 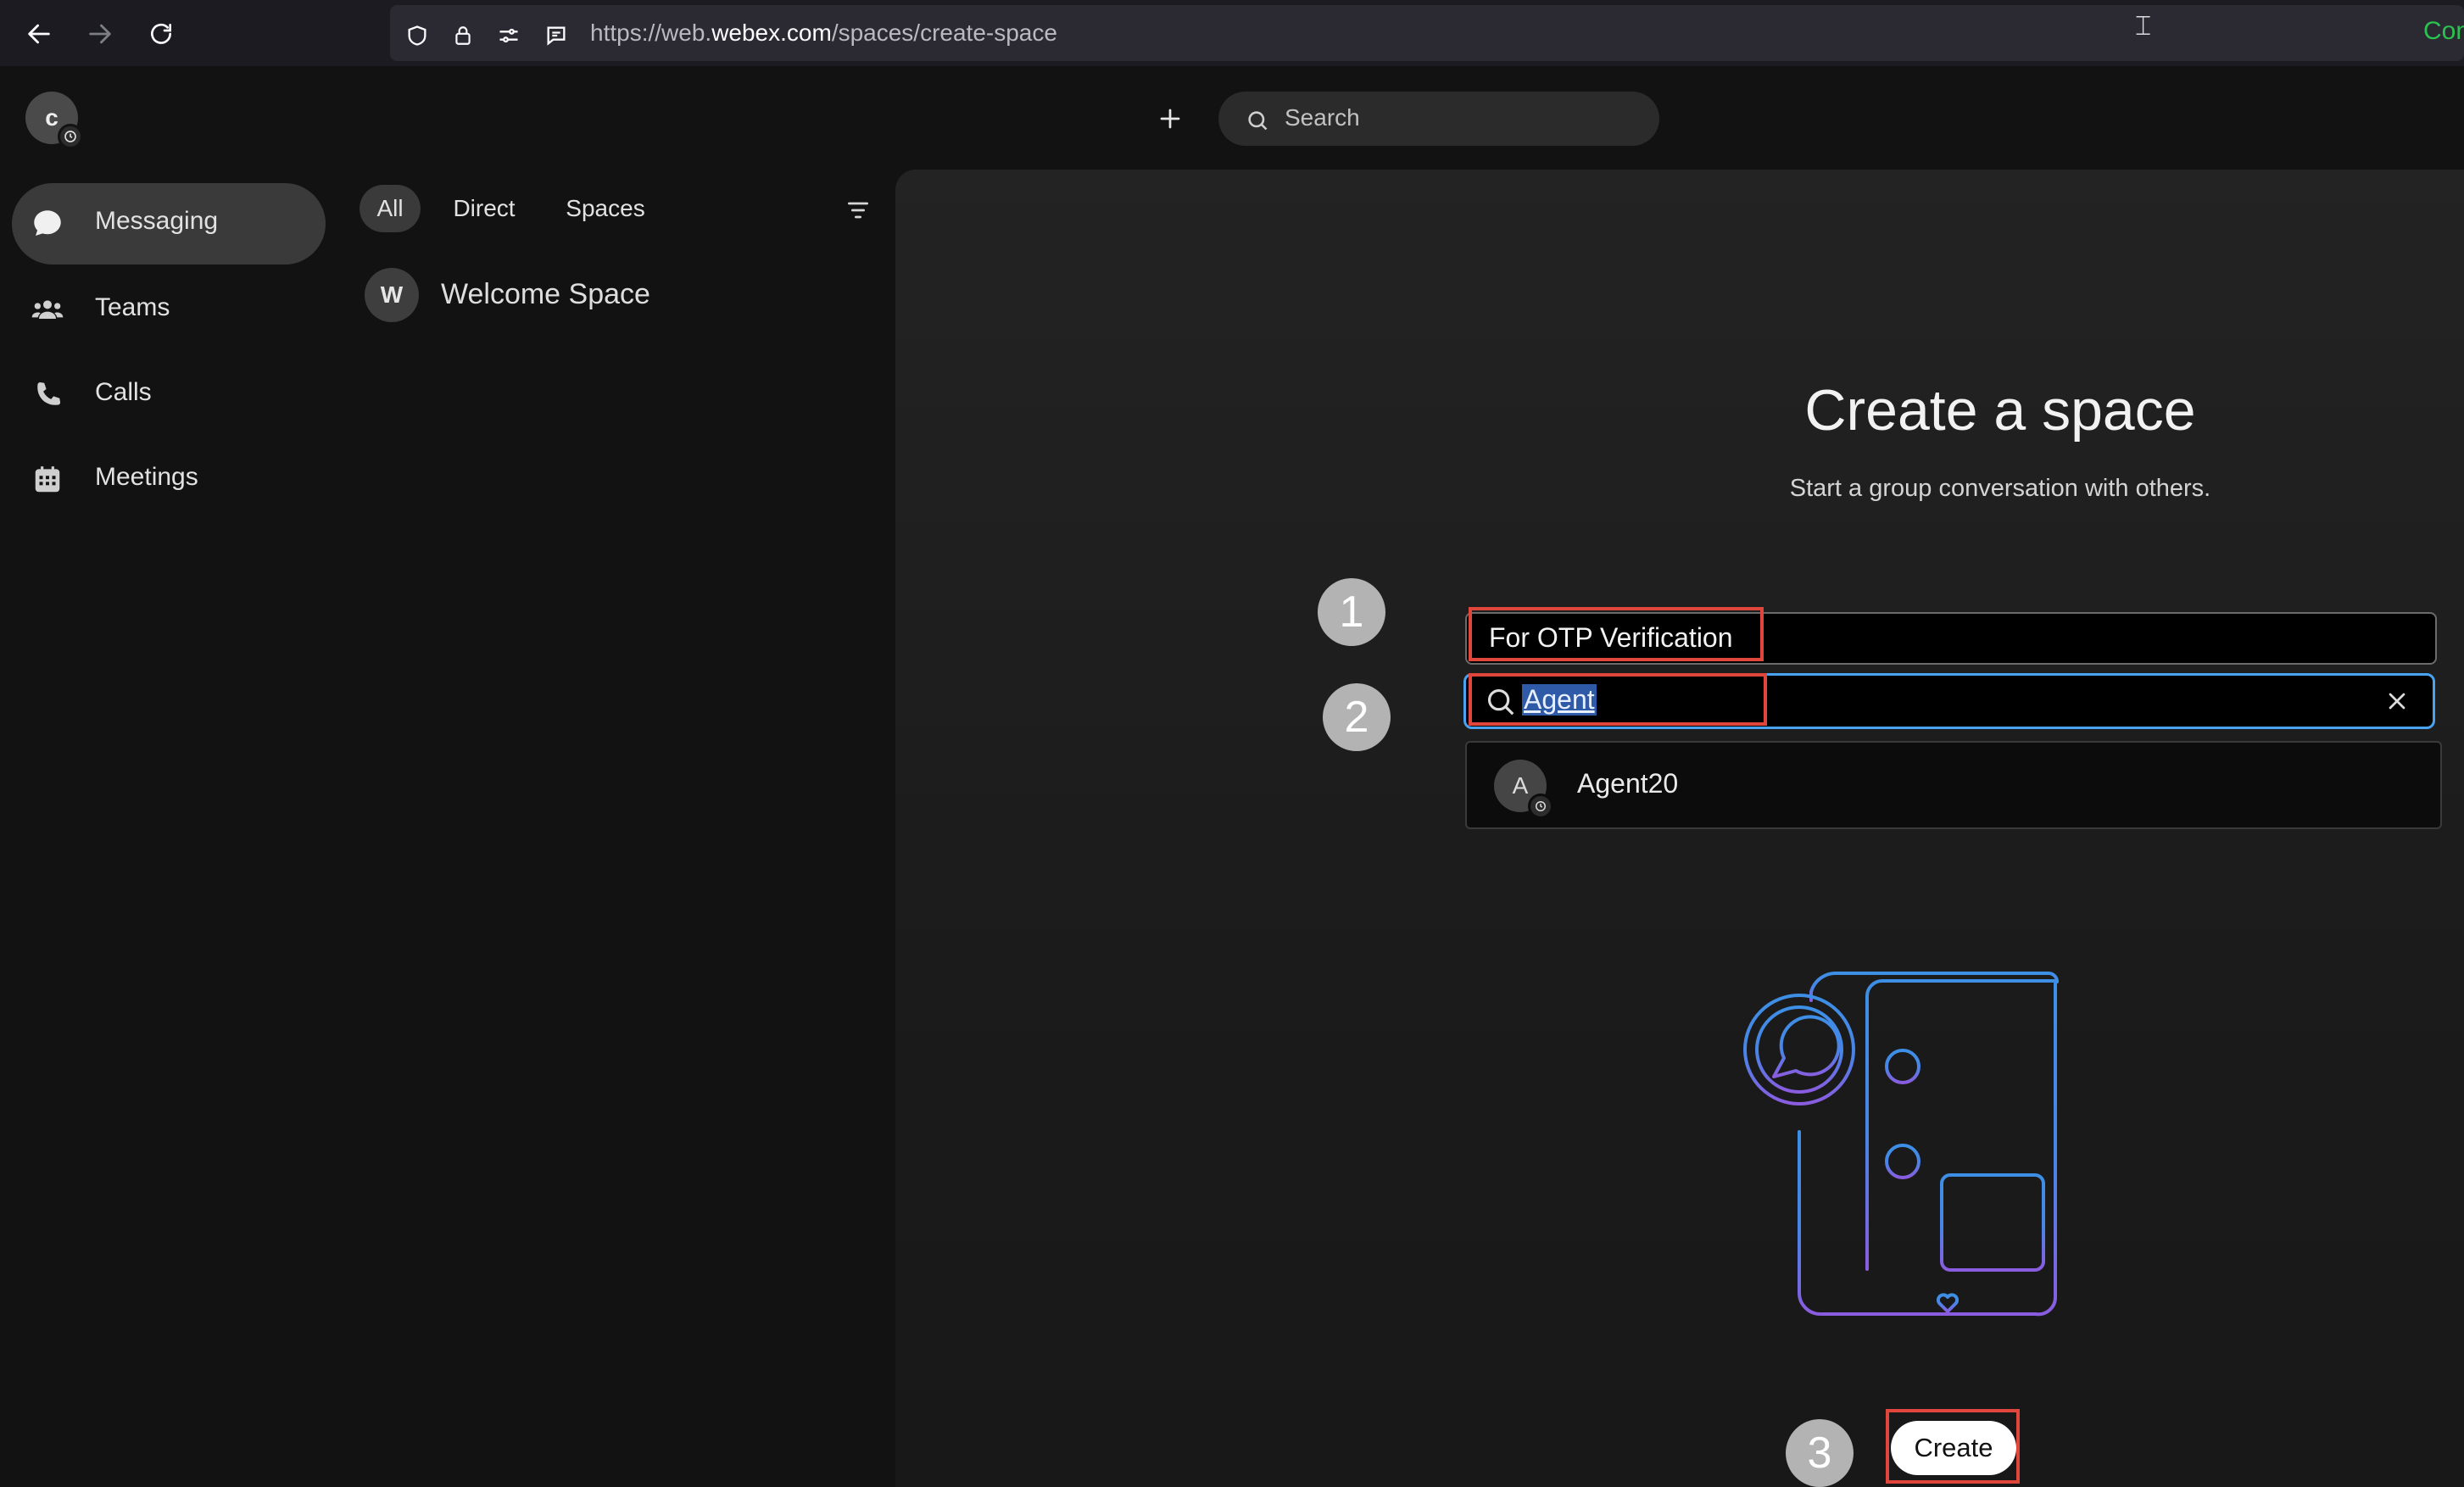 I want to click on search-result-item: A Agent20, so click(x=1953, y=785).